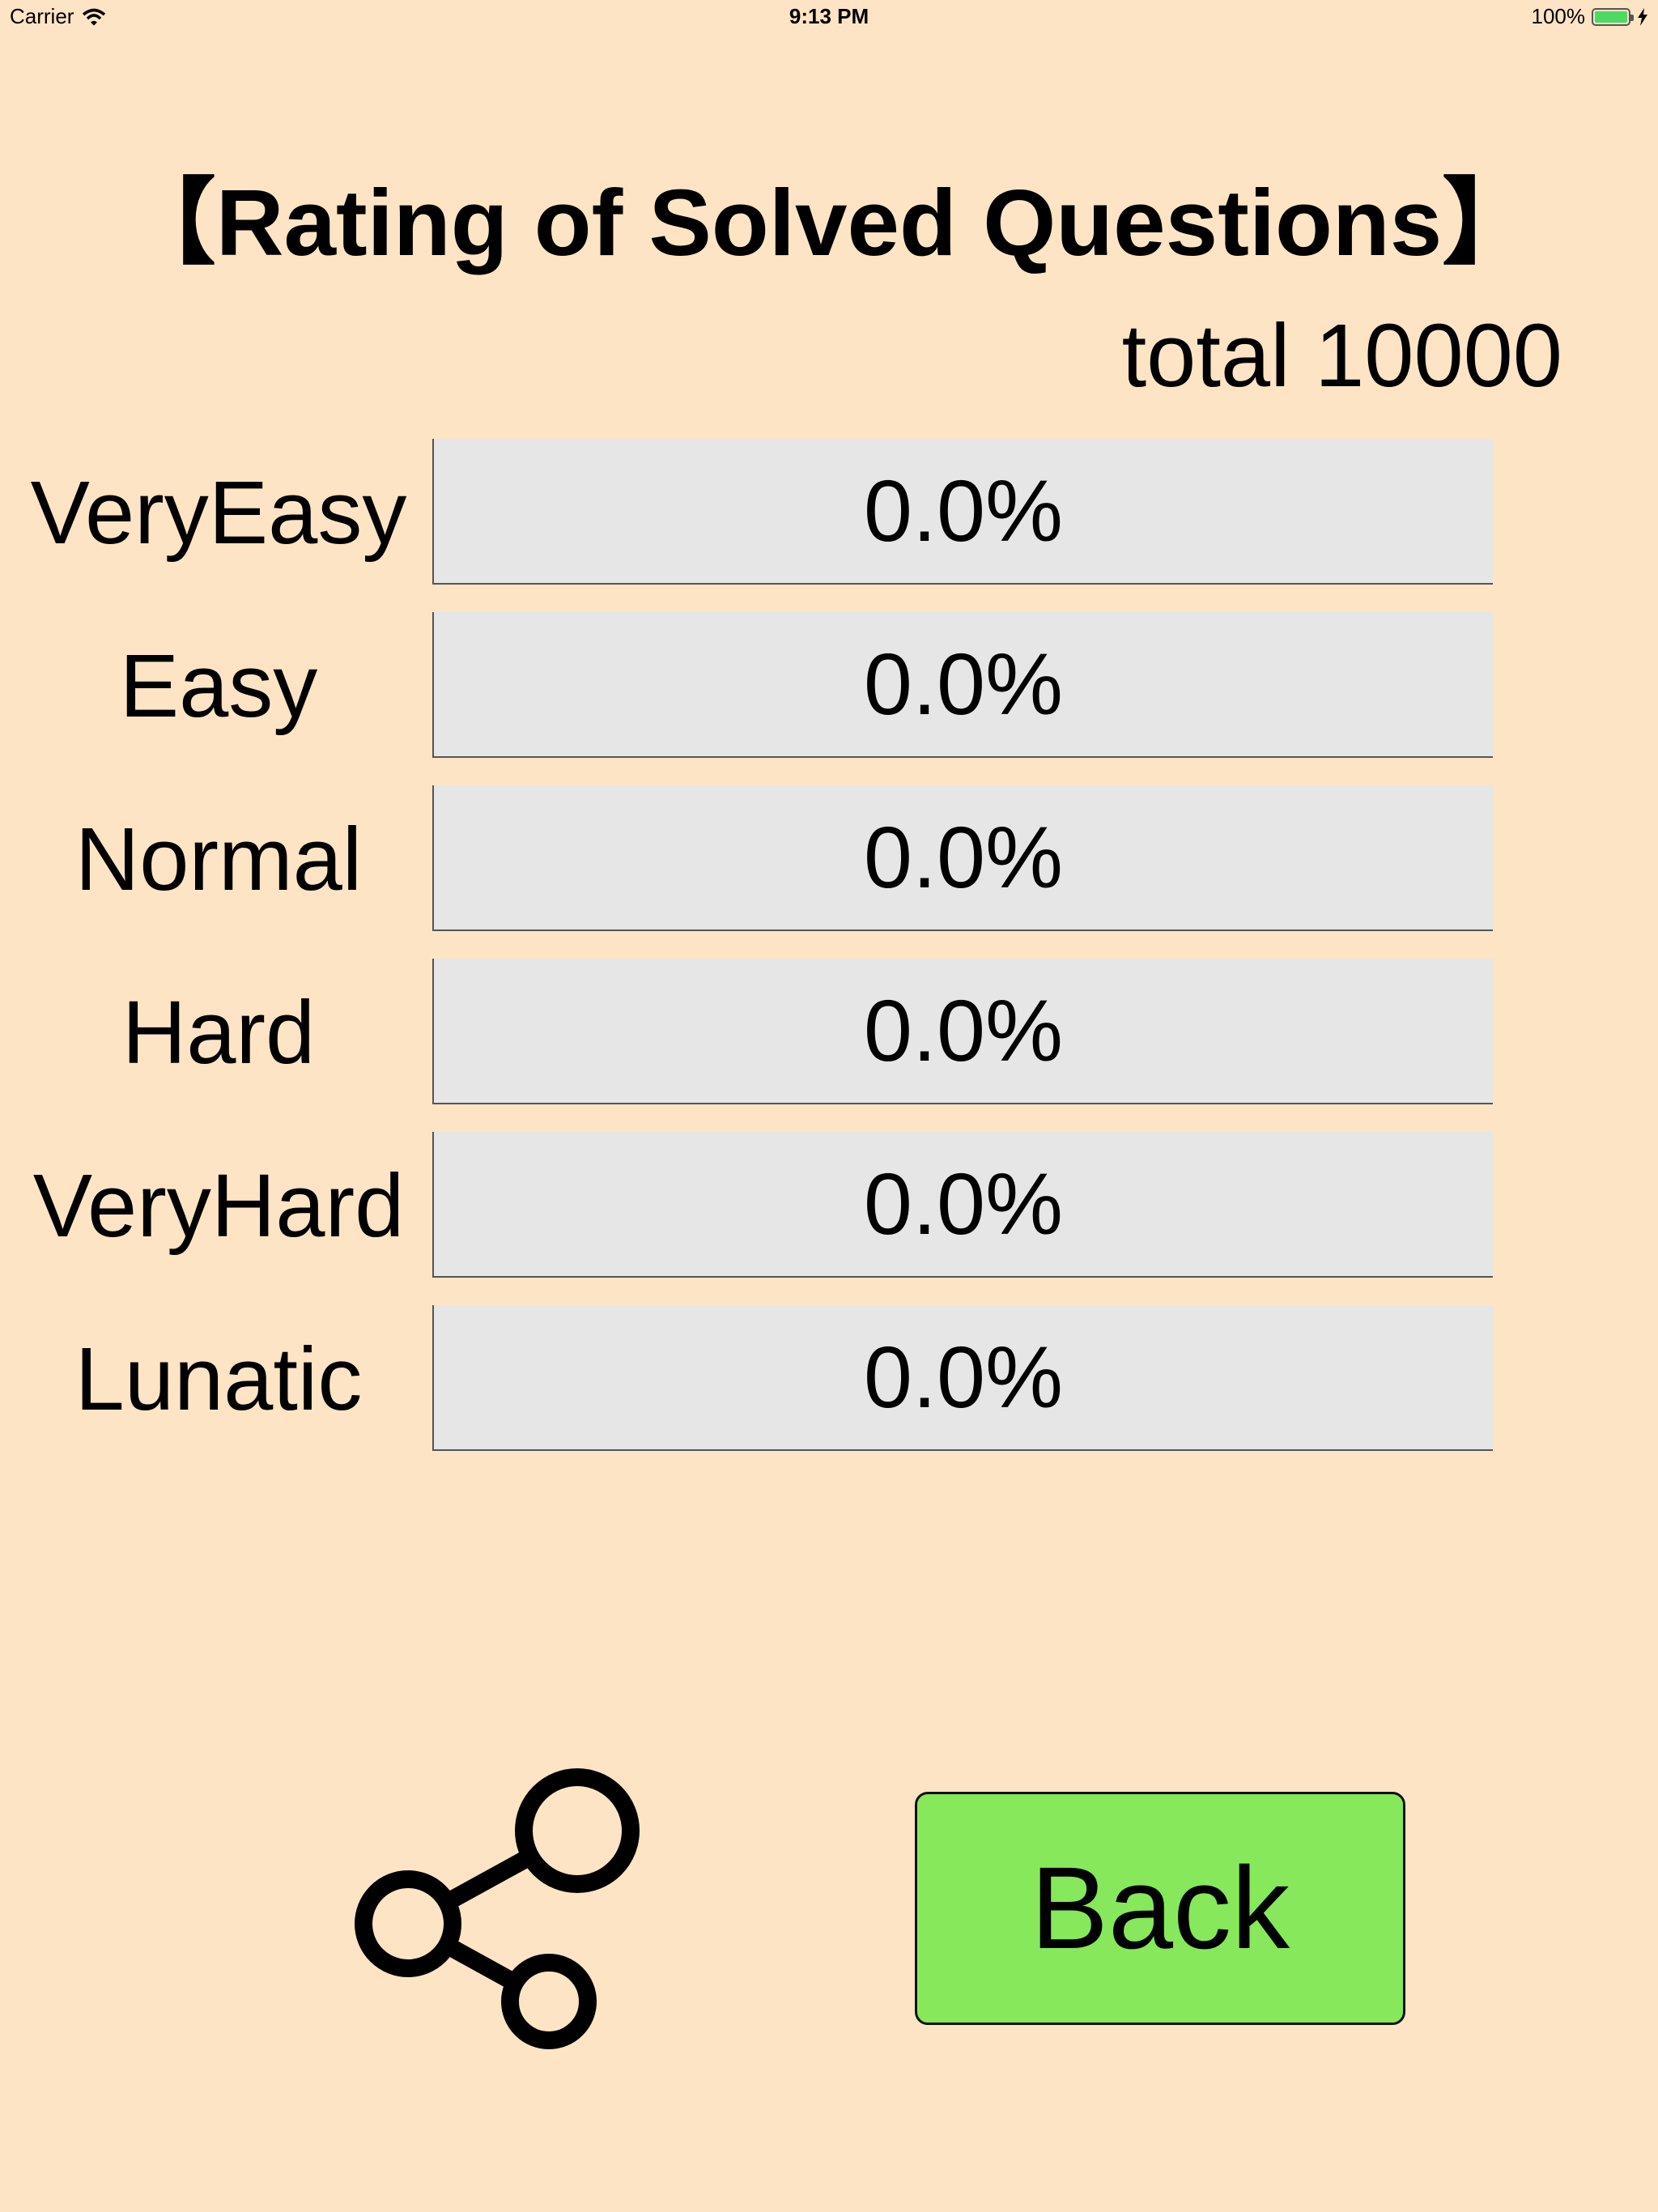  I want to click on rating-label: VeryEasy, so click(218, 513).